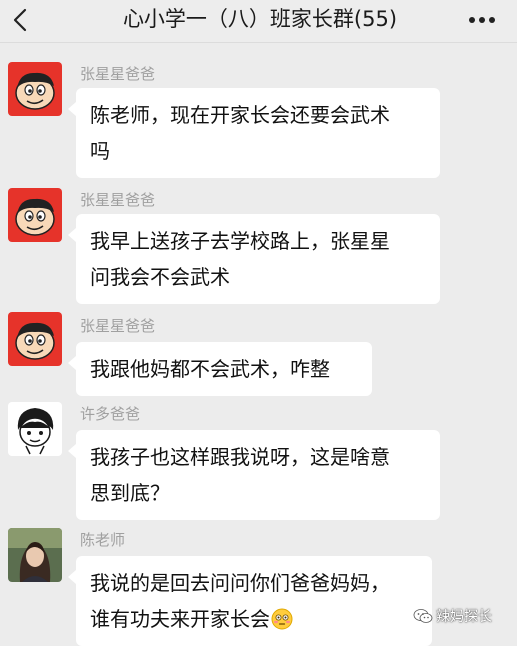 The image size is (517, 646). I want to click on message-bubble: 我孩子也这样跟我说呀，这是啥意 思到底？, so click(254, 475).